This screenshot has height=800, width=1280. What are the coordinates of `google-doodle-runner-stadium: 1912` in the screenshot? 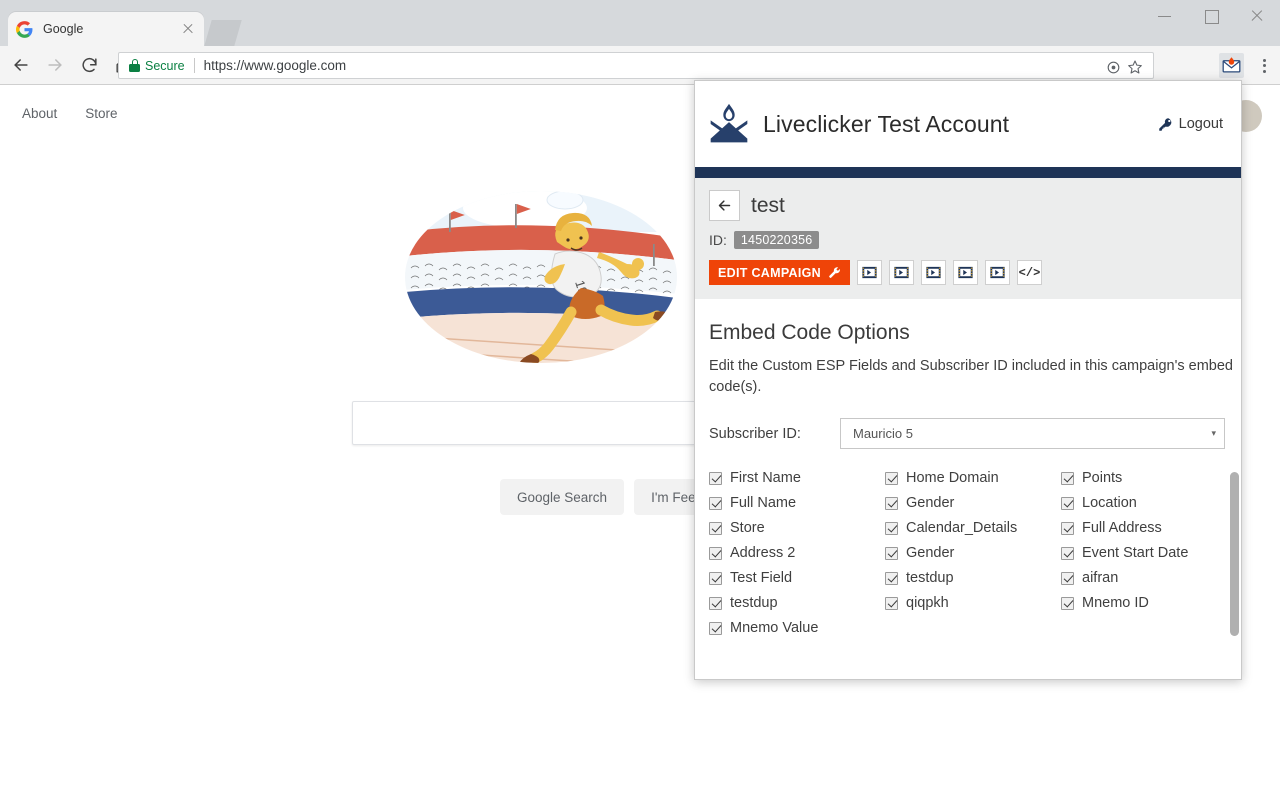 It's located at (541, 277).